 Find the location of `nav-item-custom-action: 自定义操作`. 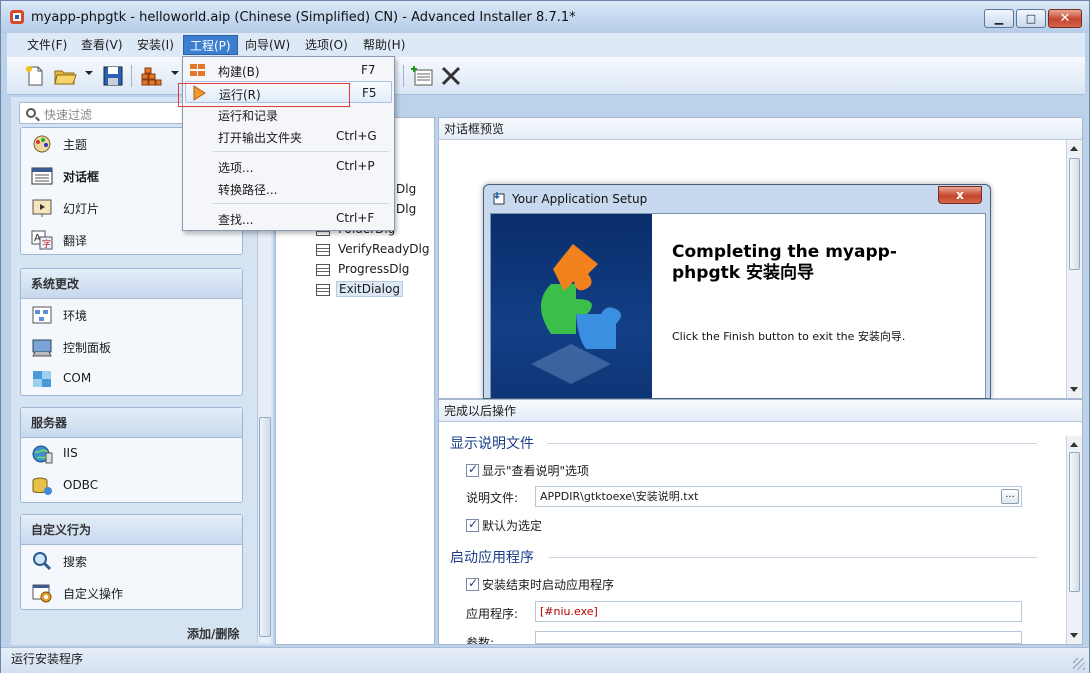

nav-item-custom-action: 自定义操作 is located at coordinates (131, 593).